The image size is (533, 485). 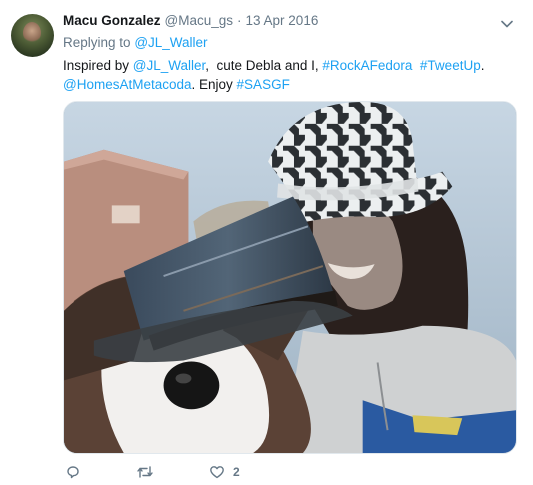 I want to click on chevron-down-icon, so click(x=507, y=24).